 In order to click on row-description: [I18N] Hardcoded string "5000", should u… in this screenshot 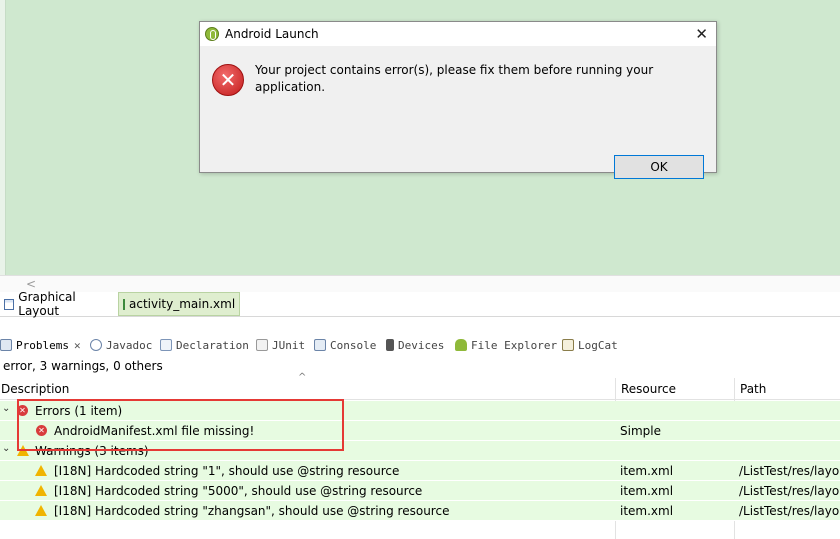, I will do `click(238, 491)`.